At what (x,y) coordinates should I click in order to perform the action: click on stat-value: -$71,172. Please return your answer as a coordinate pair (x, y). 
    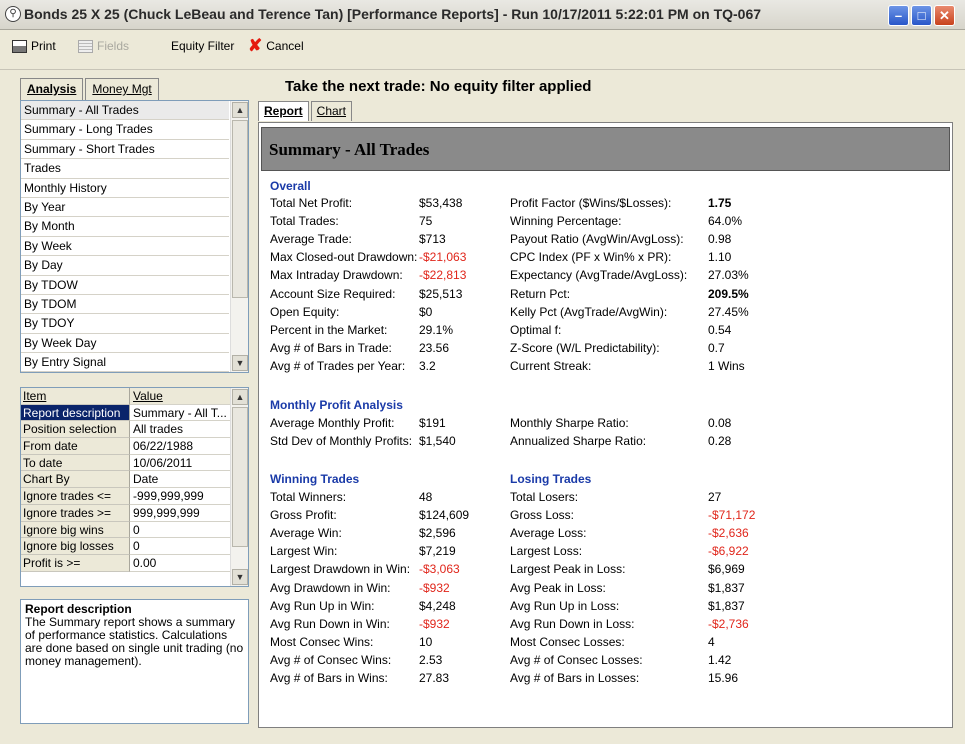
    Looking at the image, I should click on (732, 515).